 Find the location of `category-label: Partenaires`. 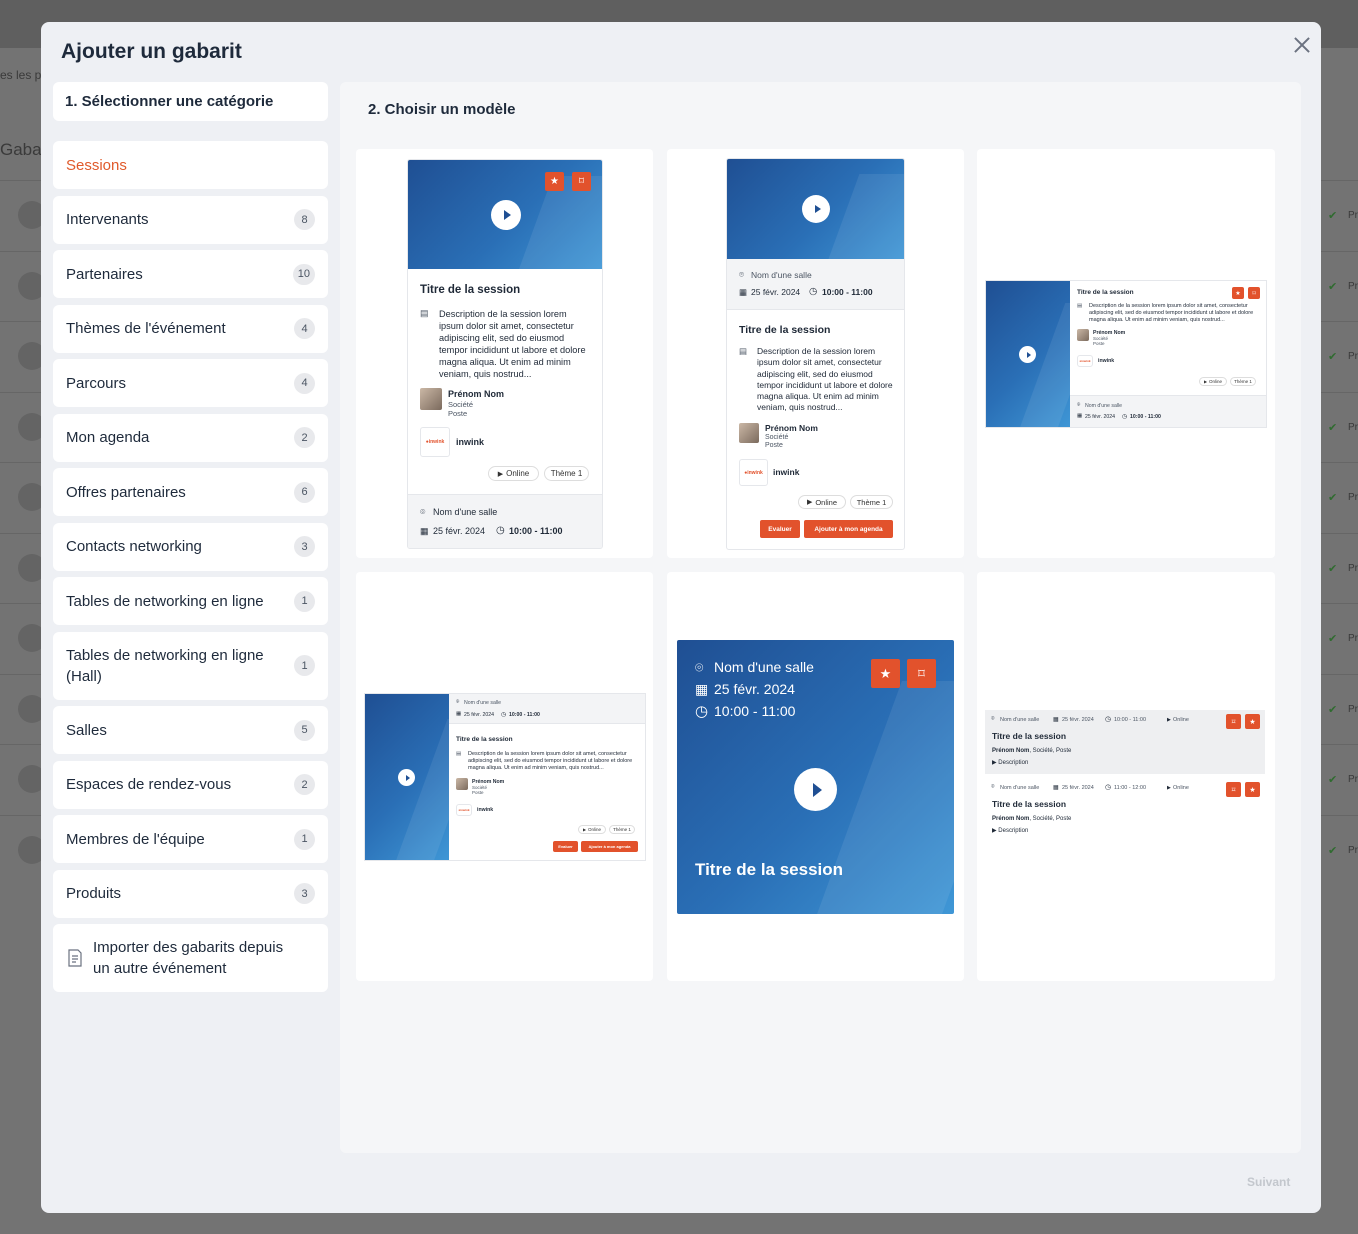

category-label: Partenaires is located at coordinates (104, 274).